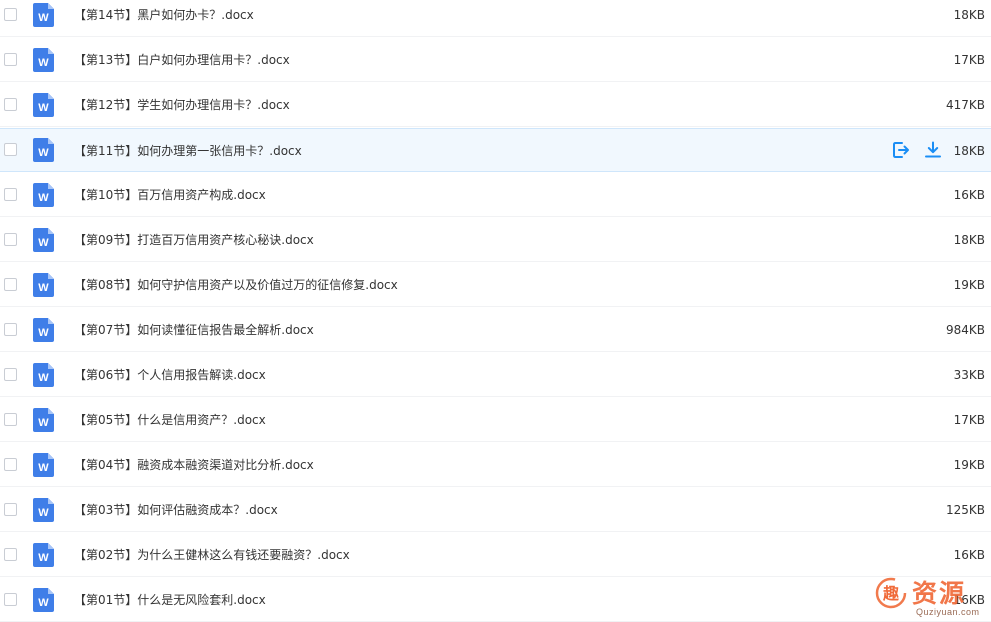  Describe the element at coordinates (236, 285) in the screenshot. I see `file-name: 【第08节】如何守护信用资产以及价值过万的征信修复.docx` at that location.